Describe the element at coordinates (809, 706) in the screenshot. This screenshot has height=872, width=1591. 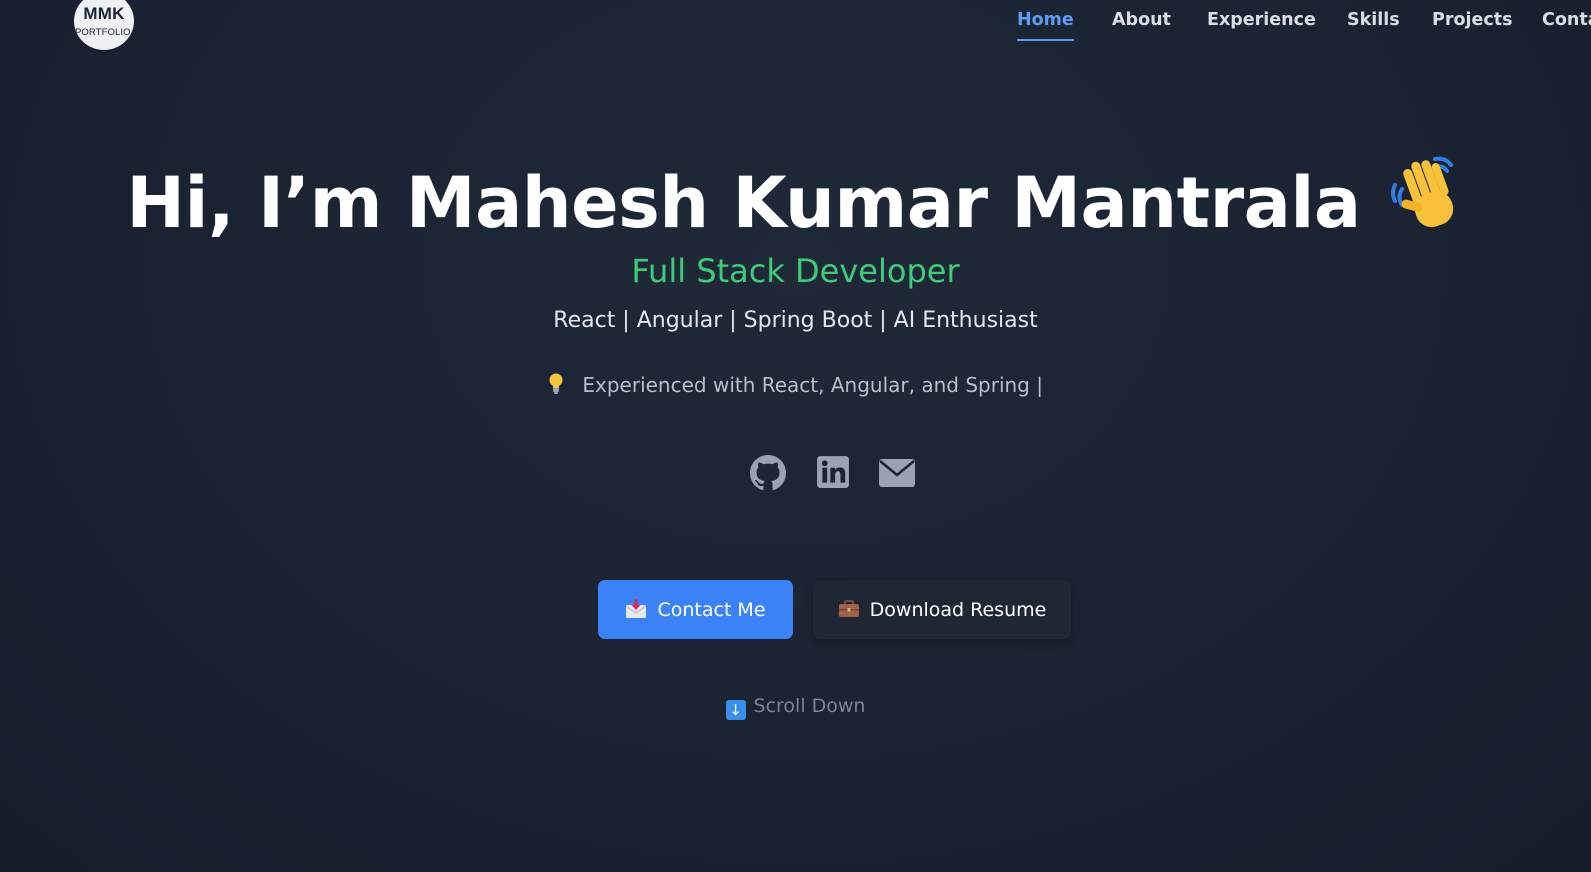
I see `scroll-down-label: Scroll Down` at that location.